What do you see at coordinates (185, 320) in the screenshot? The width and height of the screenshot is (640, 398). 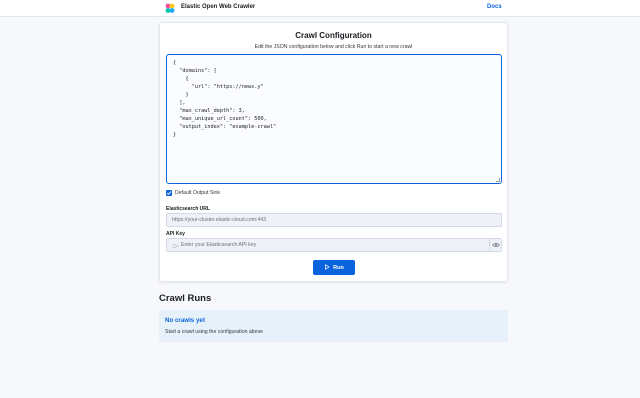 I see `empty-state-title: No crawls yet` at bounding box center [185, 320].